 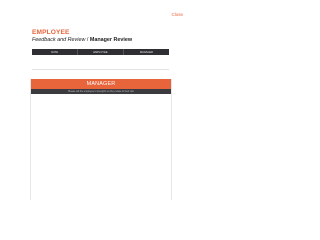 I want to click on table-row, so click(x=100, y=62).